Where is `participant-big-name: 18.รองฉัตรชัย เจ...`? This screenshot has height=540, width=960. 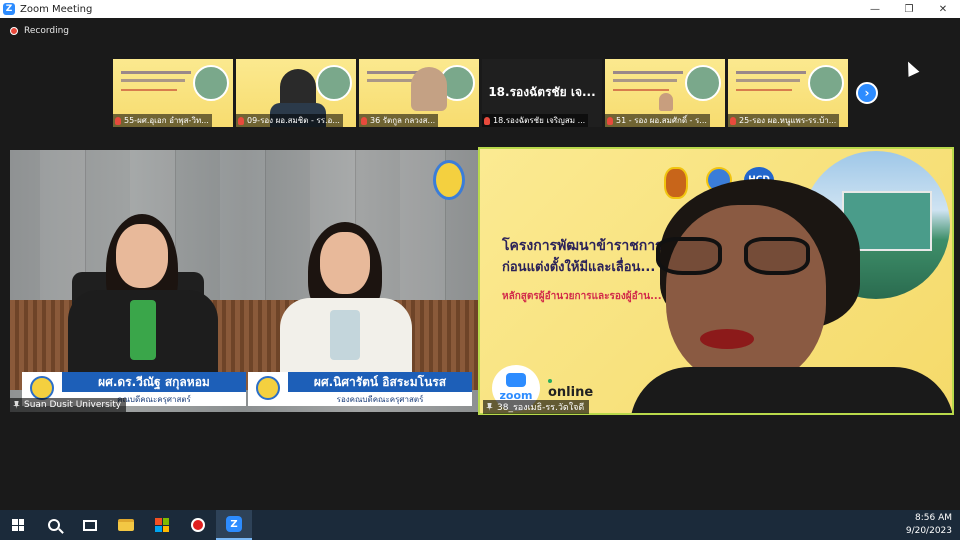 participant-big-name: 18.รองฉัตรชัย เจ... is located at coordinates (542, 92).